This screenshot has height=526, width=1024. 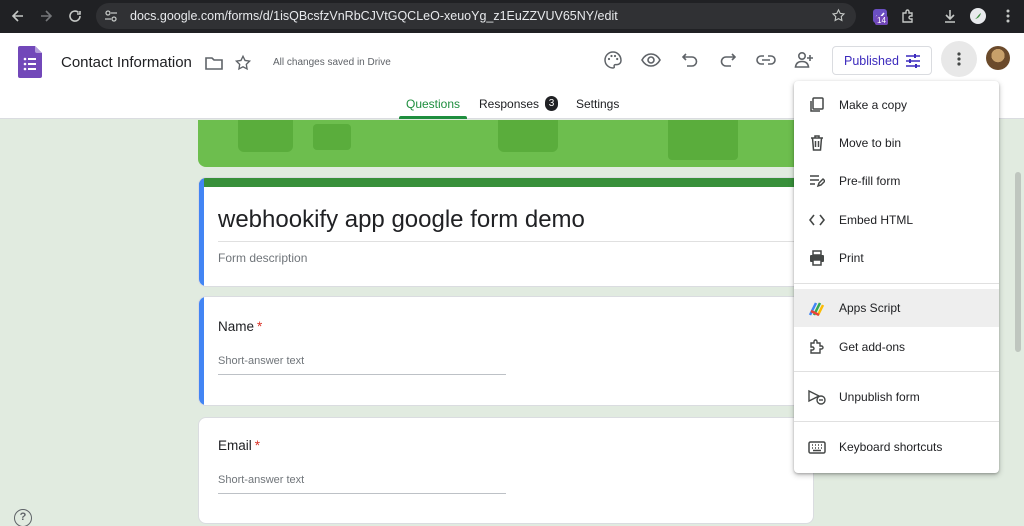 What do you see at coordinates (870, 181) in the screenshot?
I see `menu-item-label: Pre-fill form` at bounding box center [870, 181].